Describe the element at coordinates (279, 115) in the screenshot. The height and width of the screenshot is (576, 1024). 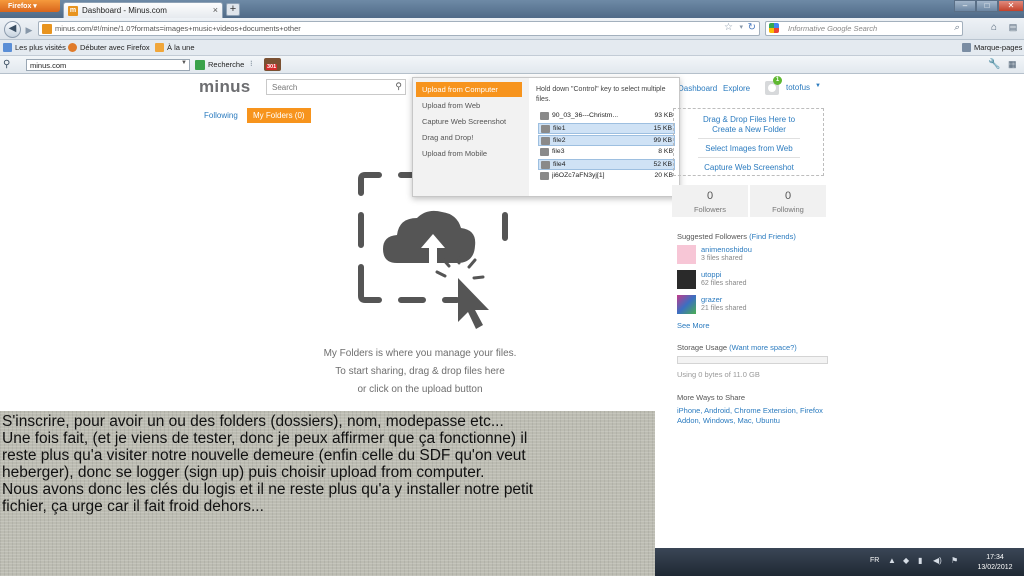
I see `tab-my-folders: My Folders (0)` at that location.